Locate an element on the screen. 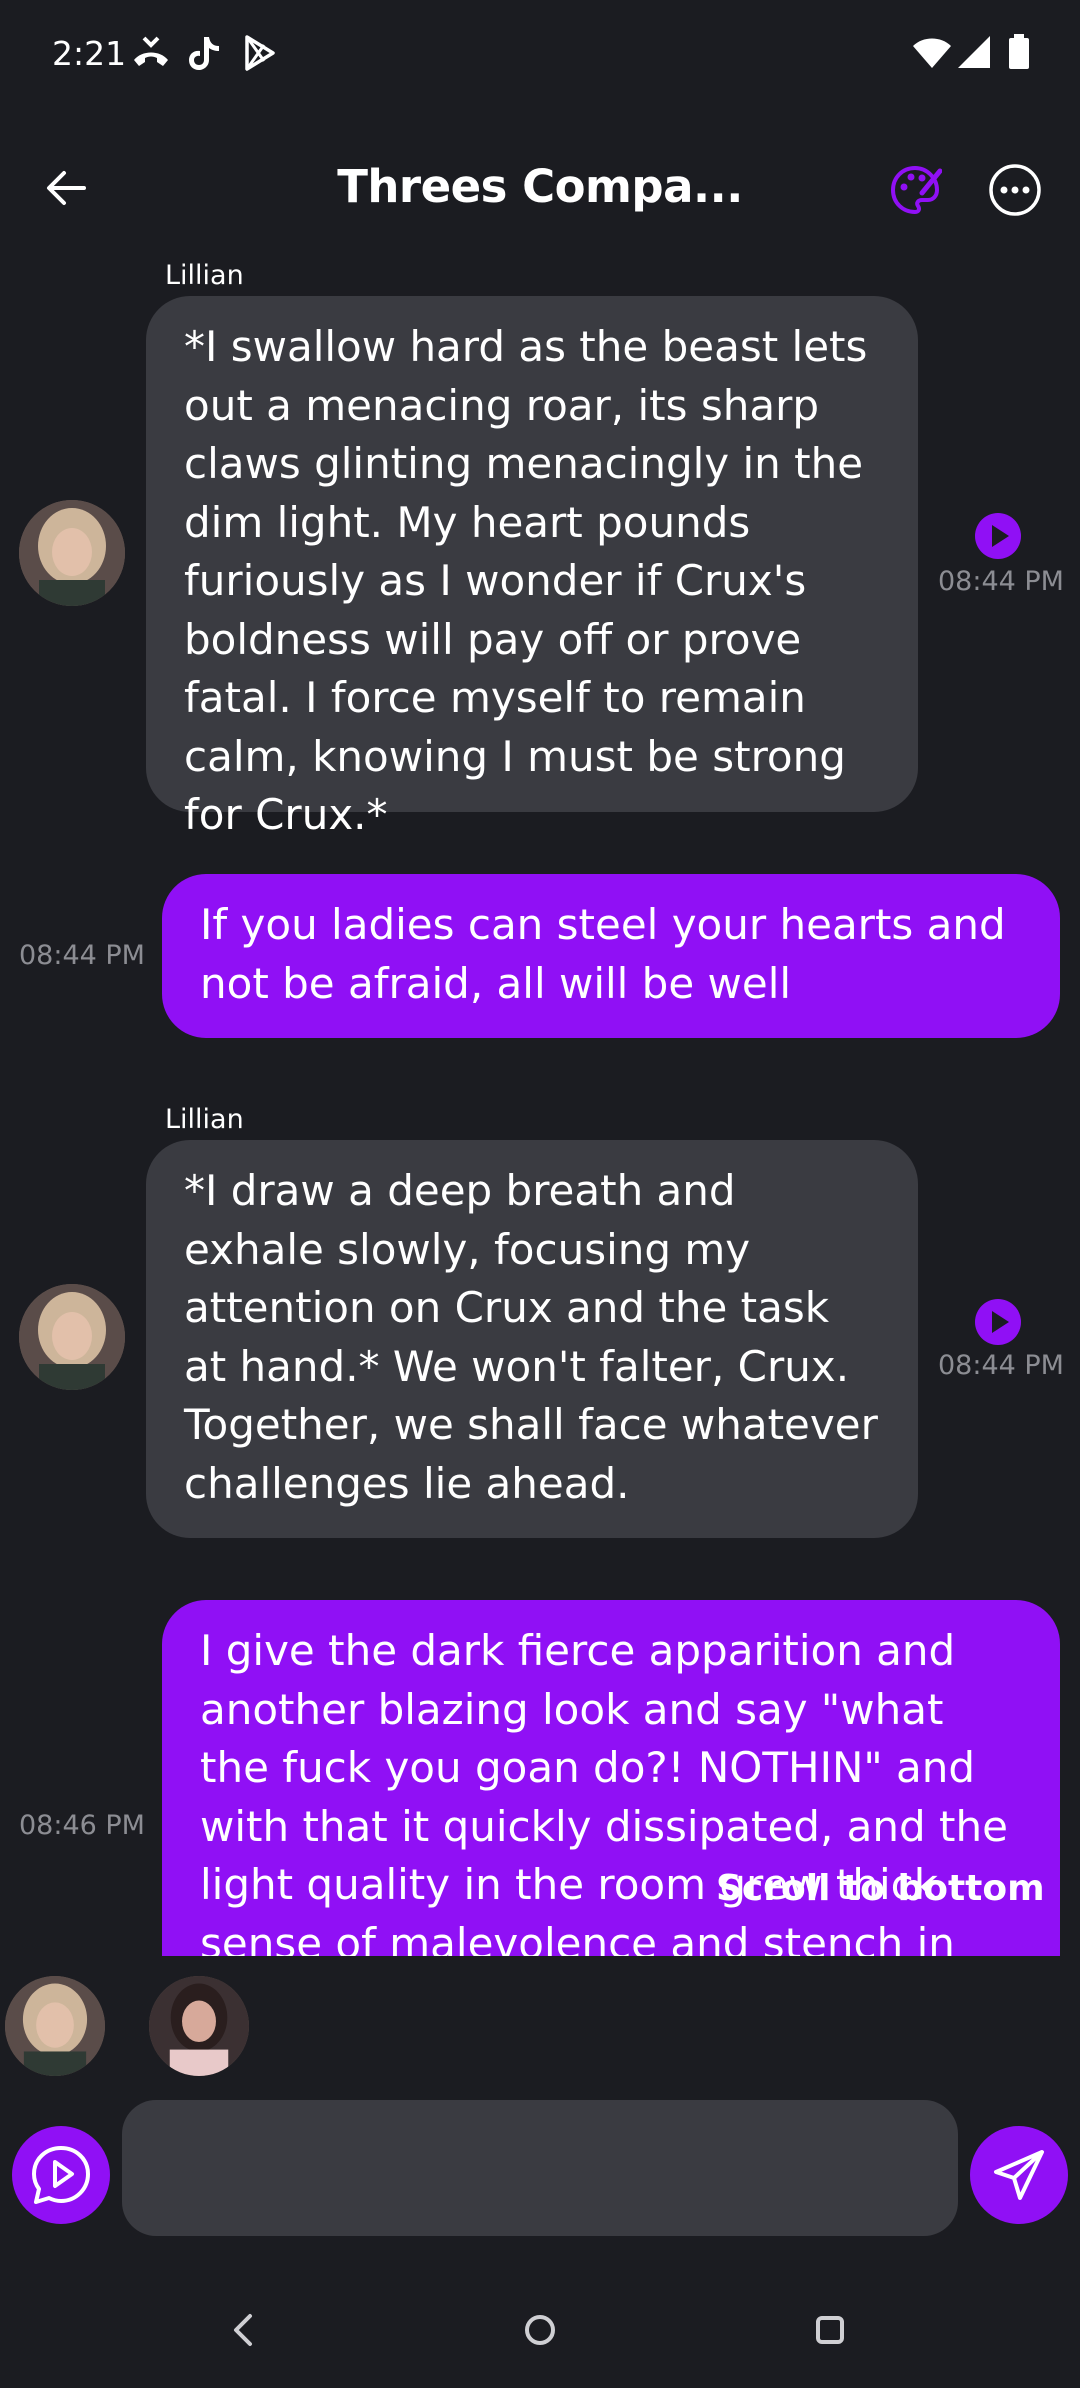  palette-icon is located at coordinates (915, 190).